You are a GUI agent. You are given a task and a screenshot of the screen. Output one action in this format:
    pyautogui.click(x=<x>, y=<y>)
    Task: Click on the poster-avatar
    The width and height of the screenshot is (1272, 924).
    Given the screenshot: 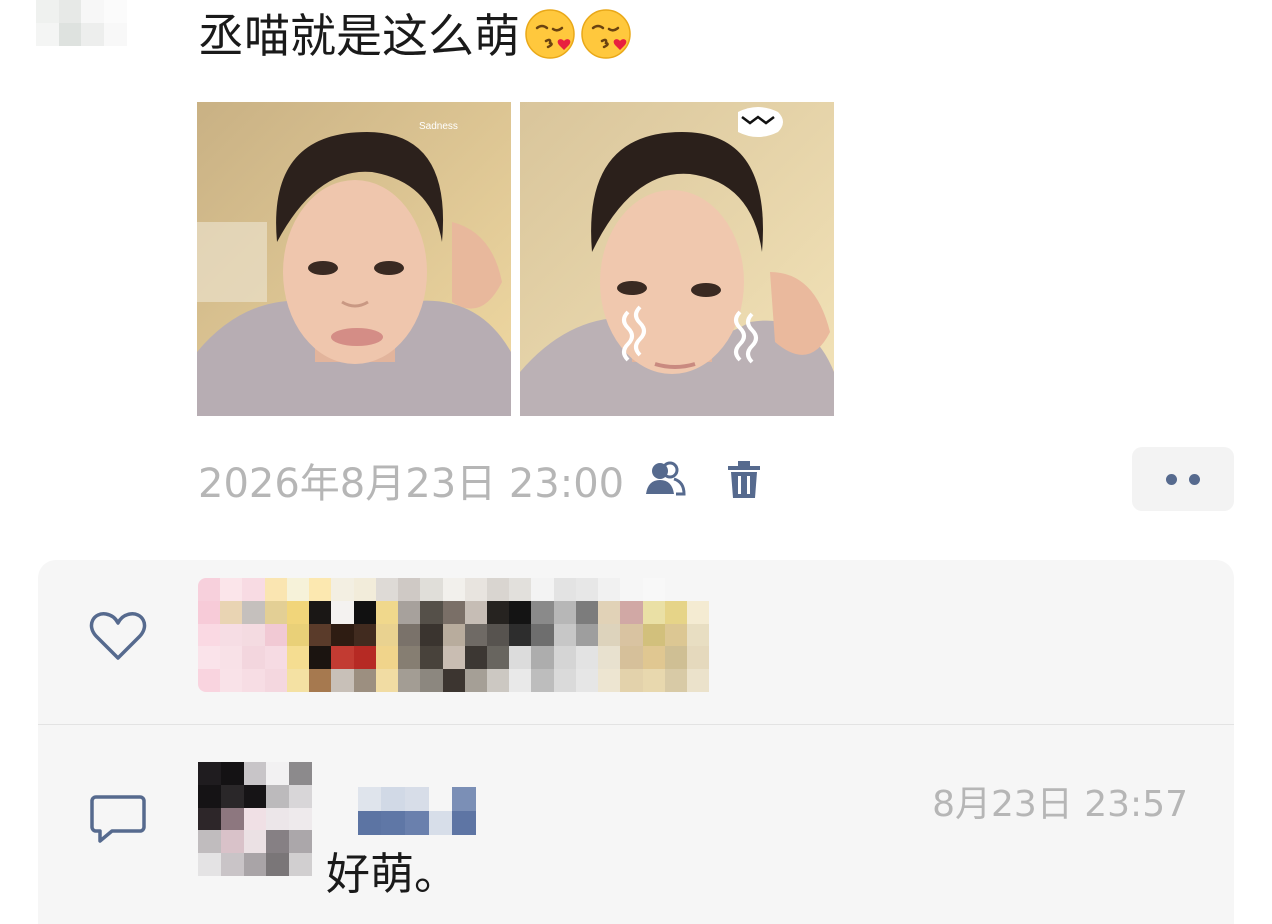 What is the action you would take?
    pyautogui.click(x=104, y=23)
    